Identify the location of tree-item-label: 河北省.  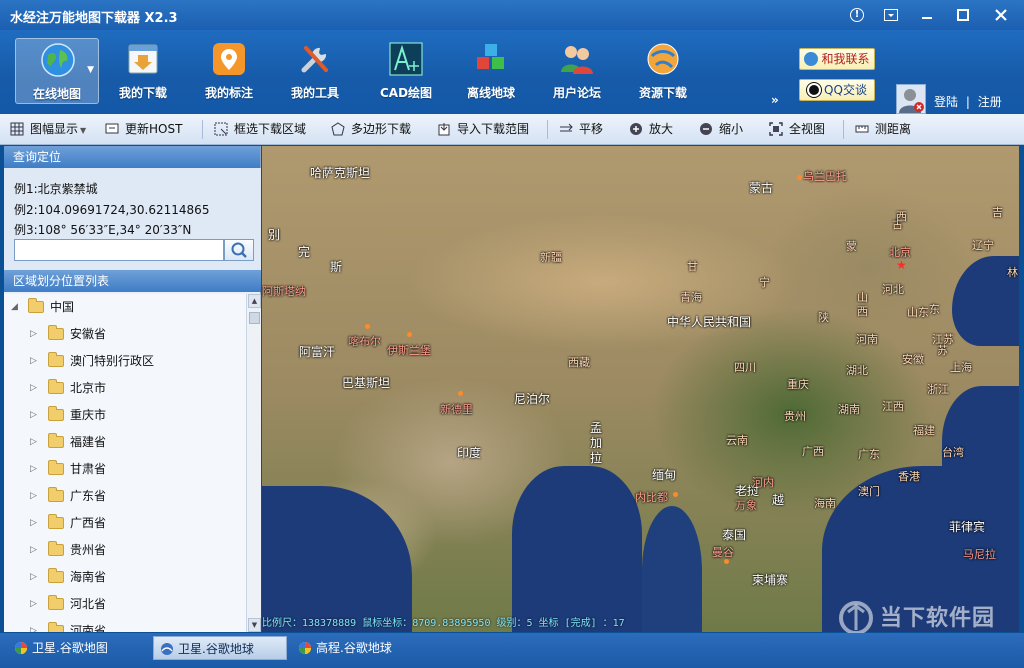
(88, 604).